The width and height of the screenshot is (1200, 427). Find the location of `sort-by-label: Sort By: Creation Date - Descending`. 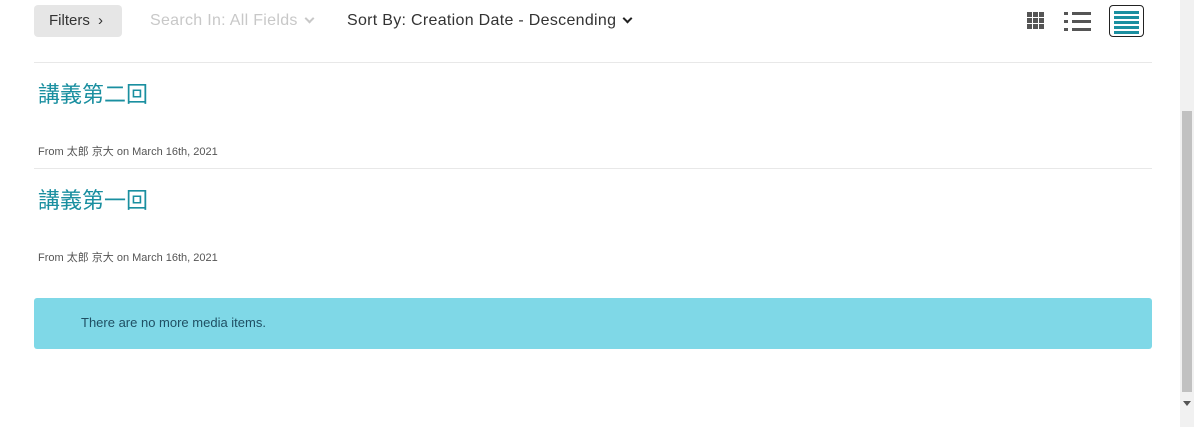

sort-by-label: Sort By: Creation Date - Descending is located at coordinates (482, 20).